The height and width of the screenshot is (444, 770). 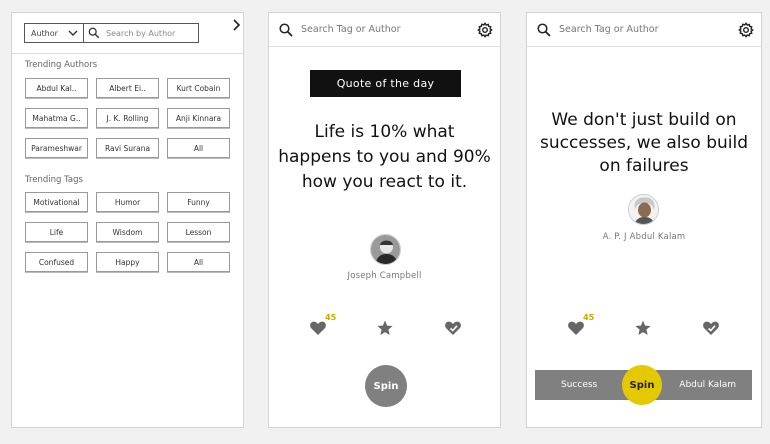 I want to click on author-chip: Ravi Surana, so click(x=127, y=148).